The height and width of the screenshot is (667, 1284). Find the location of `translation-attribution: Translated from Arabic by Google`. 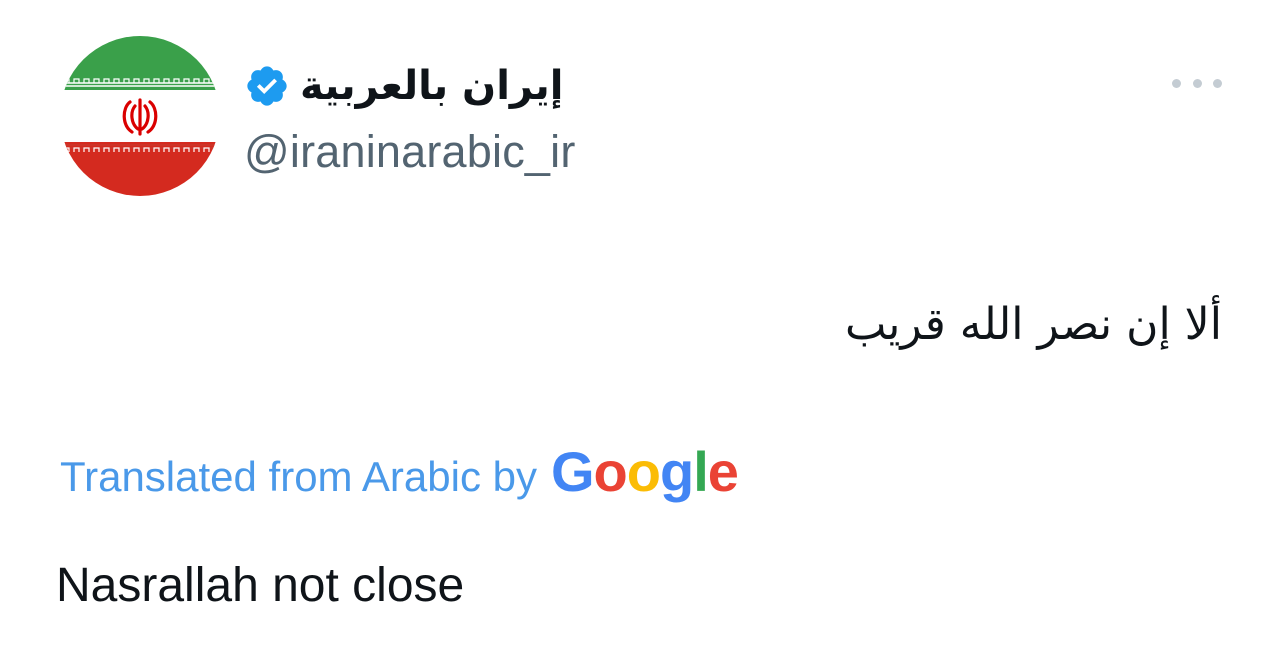

translation-attribution: Translated from Arabic by Google is located at coordinates (399, 472).